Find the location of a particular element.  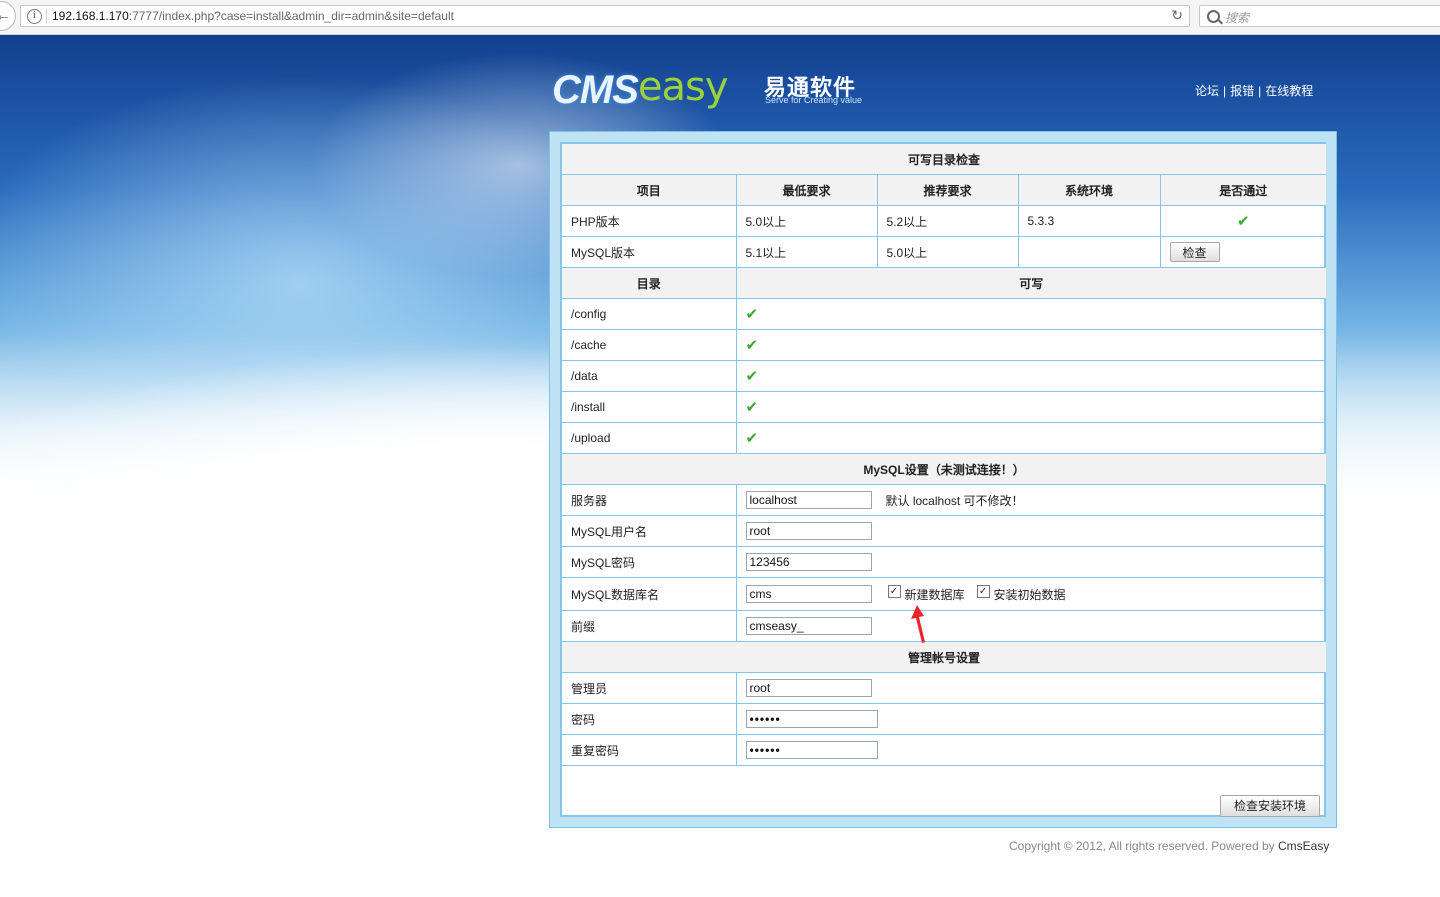

col-header-environment: 系统环境 is located at coordinates (1089, 190).